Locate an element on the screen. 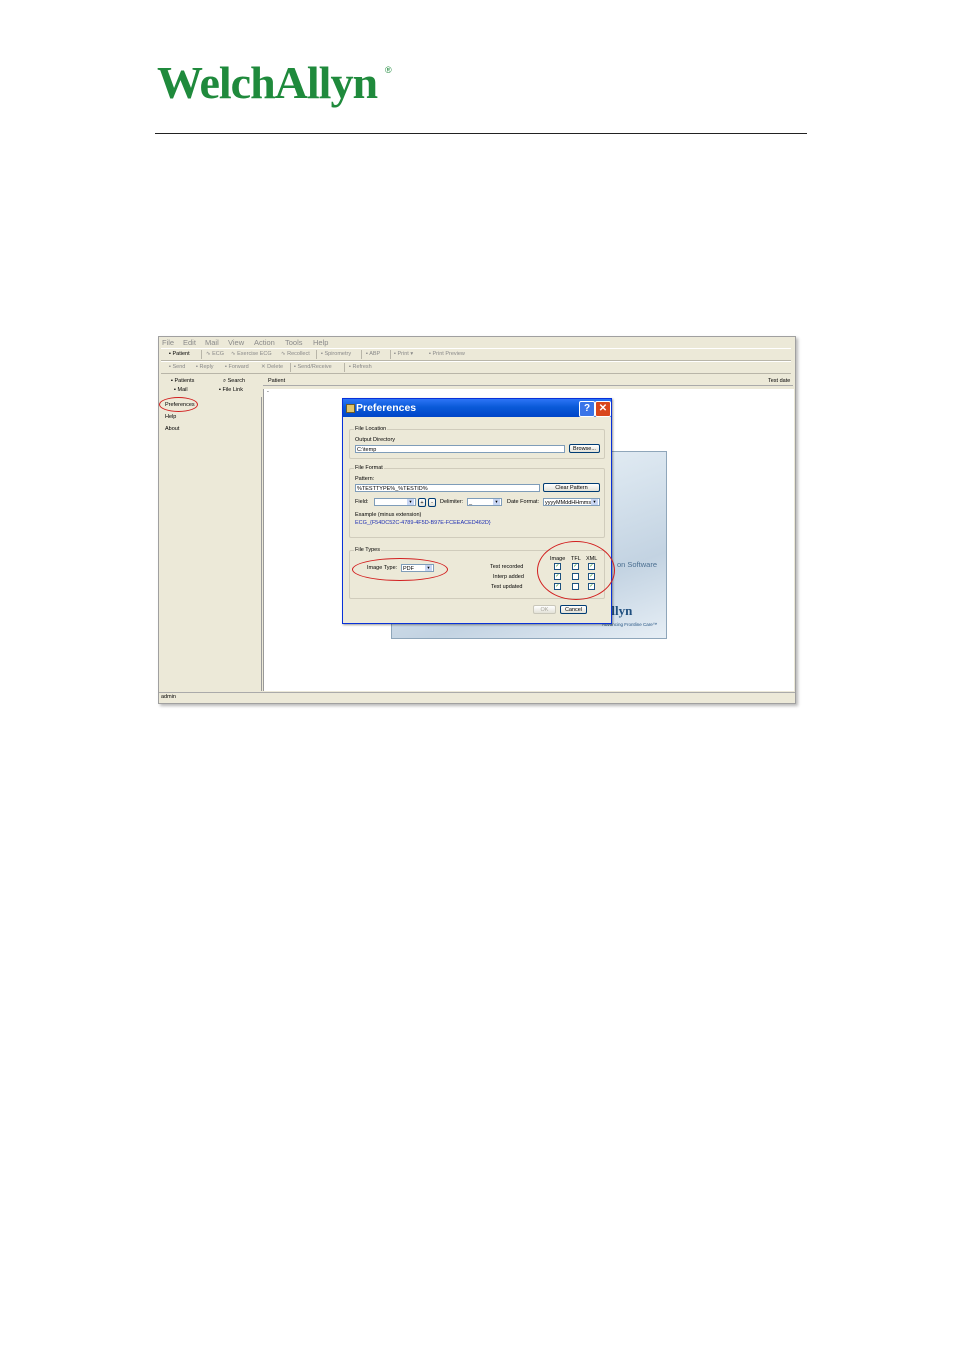  ecg-button-label: ECG is located at coordinates (218, 354).